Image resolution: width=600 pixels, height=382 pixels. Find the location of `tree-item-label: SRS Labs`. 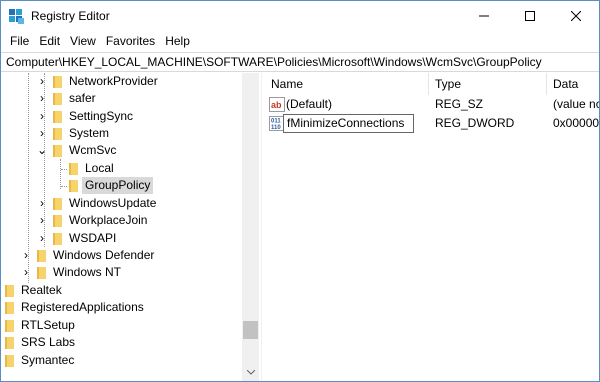

tree-item-label: SRS Labs is located at coordinates (48, 342).